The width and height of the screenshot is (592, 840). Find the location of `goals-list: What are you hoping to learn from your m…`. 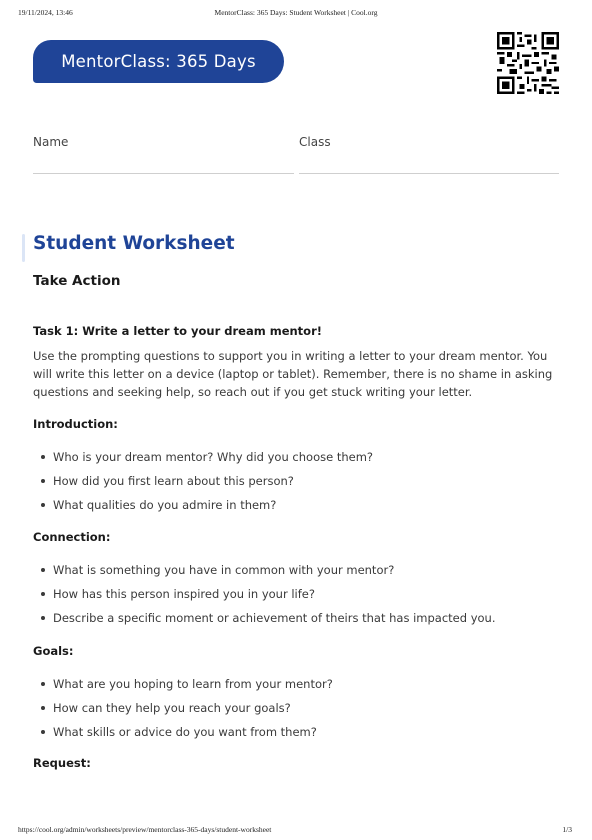

goals-list: What are you hoping to learn from your m… is located at coordinates (296, 712).